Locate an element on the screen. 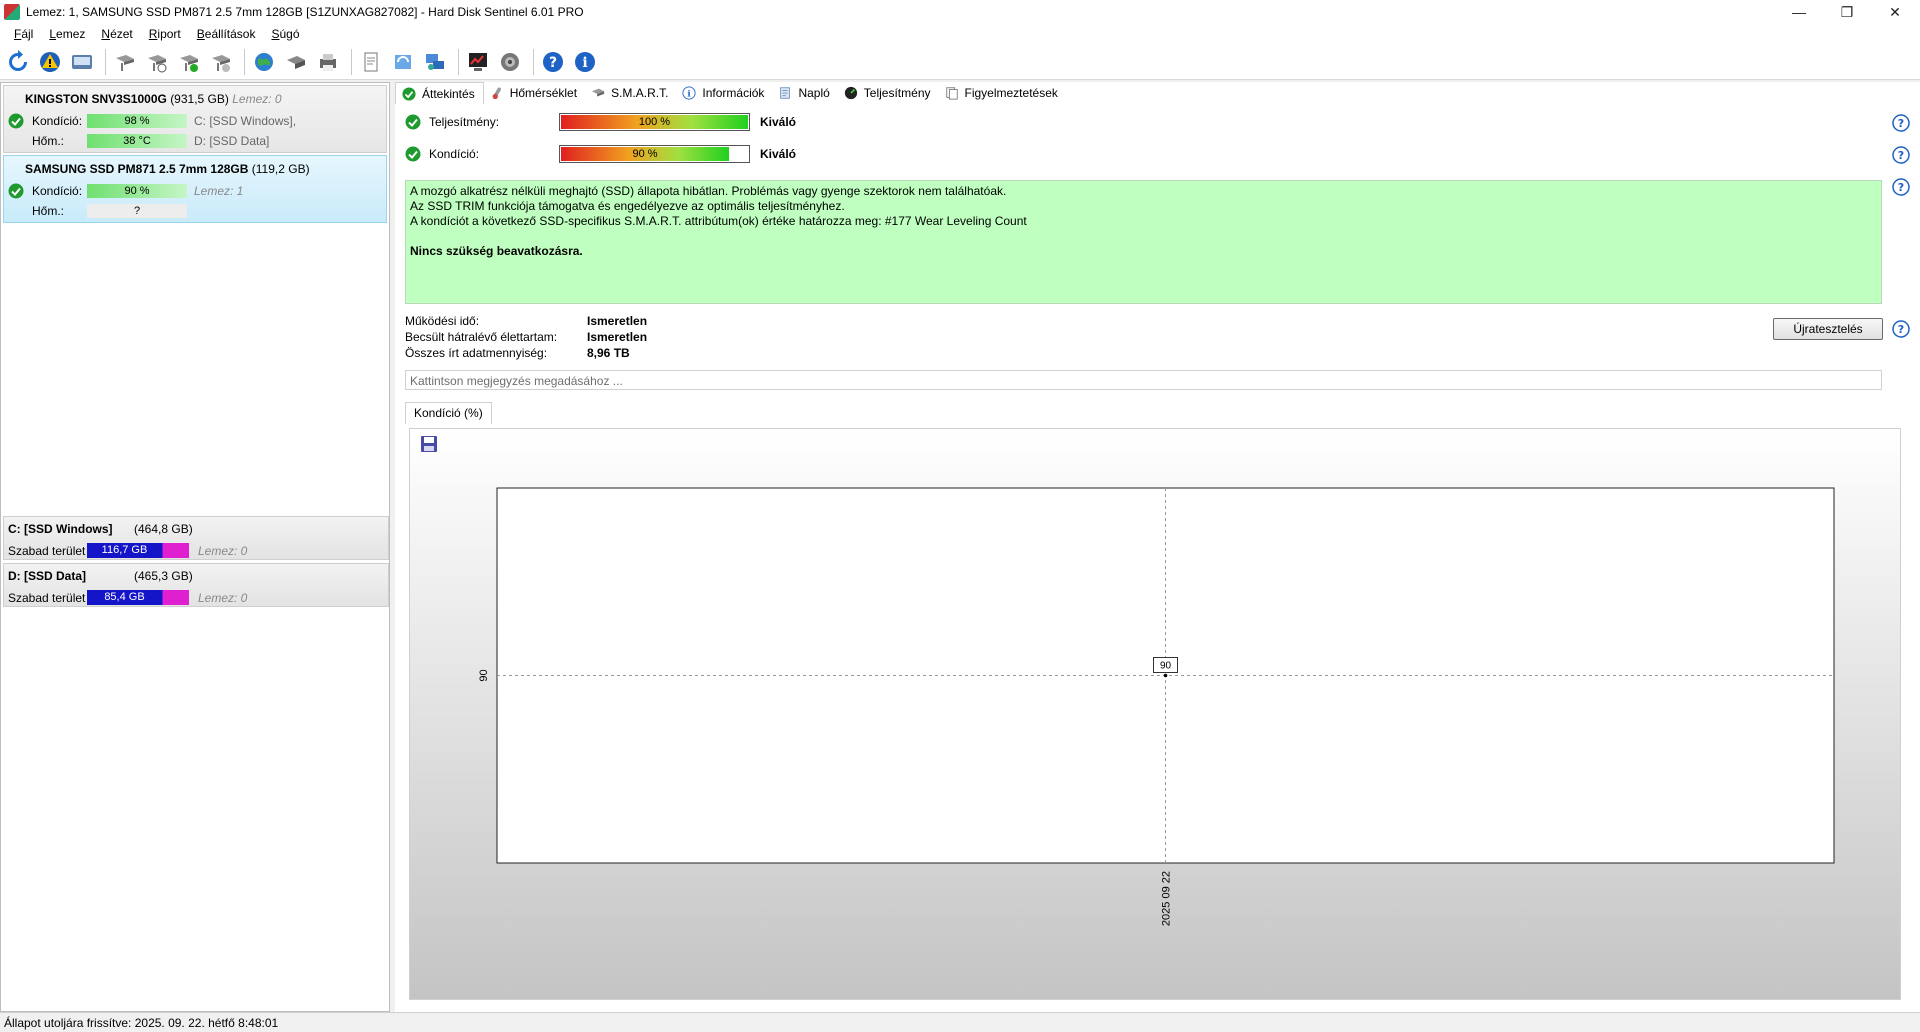  performance-value: 100 % is located at coordinates (654, 122).